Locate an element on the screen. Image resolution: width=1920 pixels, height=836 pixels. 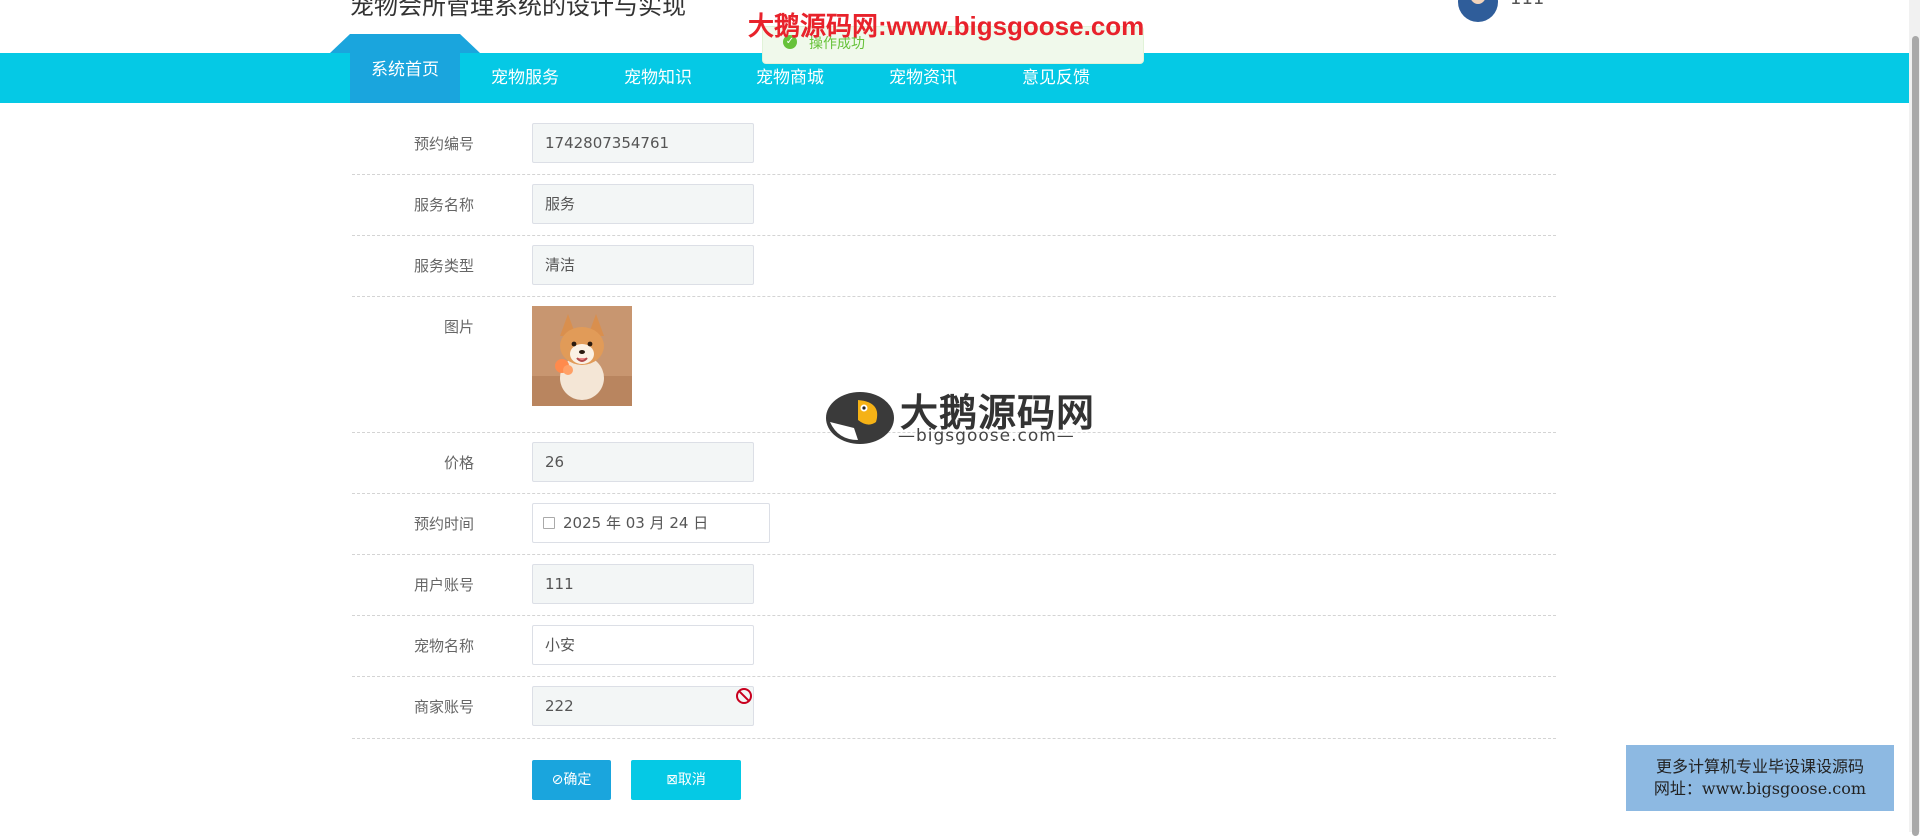
form-row-merchant-account: 商家账号 222 is located at coordinates (954, 707).